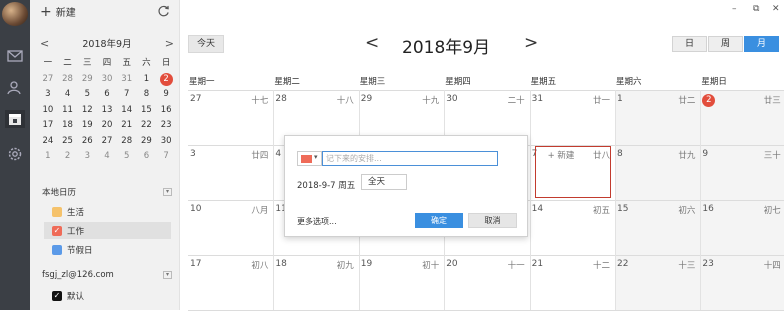 The image size is (784, 311). Describe the element at coordinates (193, 154) in the screenshot. I see `day-number: 3` at that location.